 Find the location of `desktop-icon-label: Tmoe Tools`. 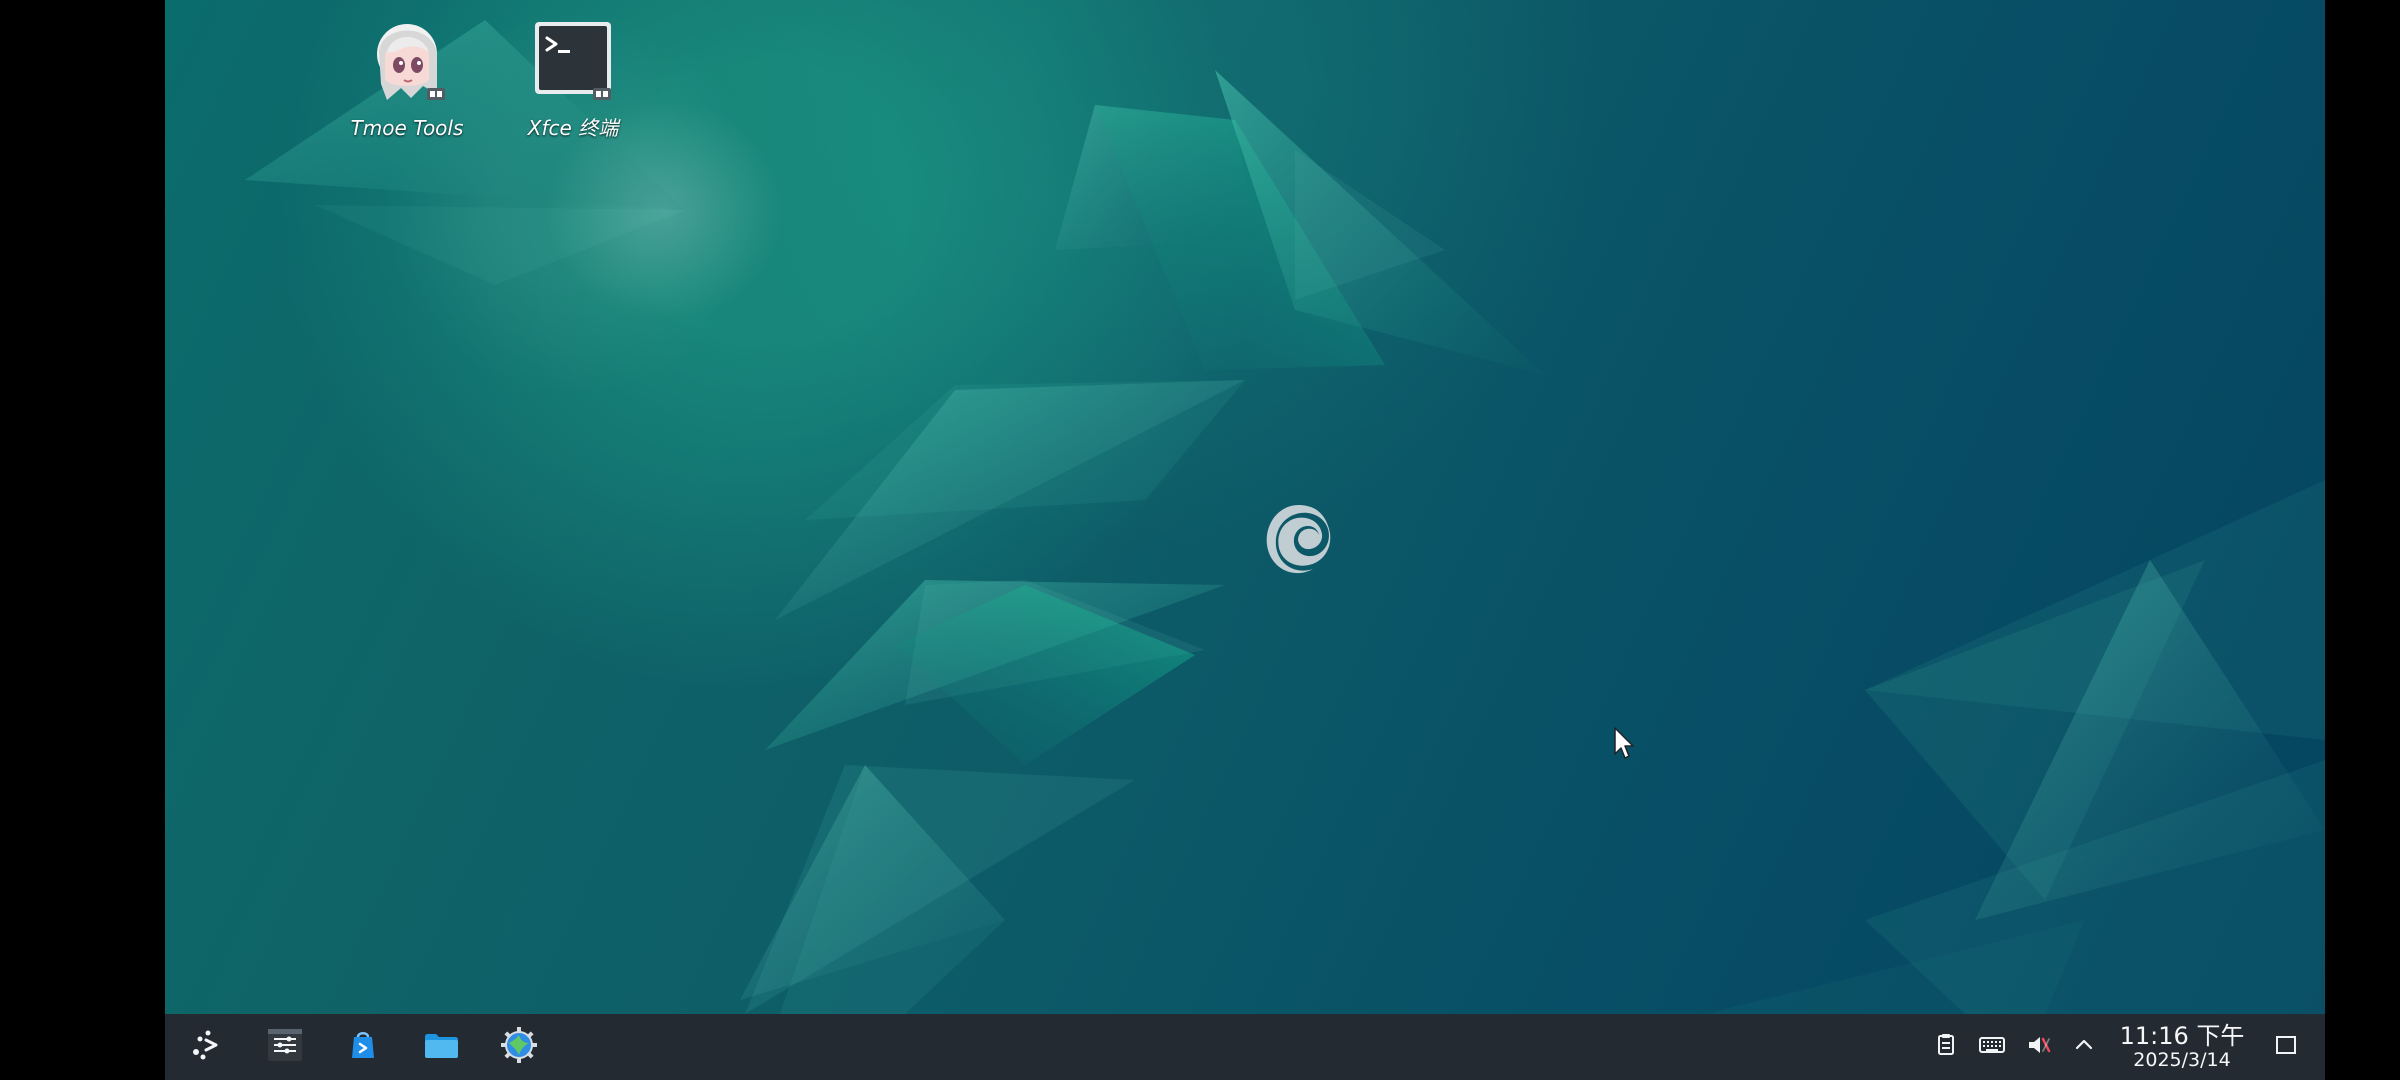

desktop-icon-label: Tmoe Tools is located at coordinates (407, 128).